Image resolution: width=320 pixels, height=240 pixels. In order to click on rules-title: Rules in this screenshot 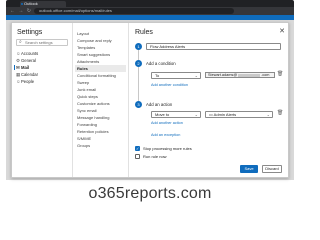, I will do `click(144, 32)`.